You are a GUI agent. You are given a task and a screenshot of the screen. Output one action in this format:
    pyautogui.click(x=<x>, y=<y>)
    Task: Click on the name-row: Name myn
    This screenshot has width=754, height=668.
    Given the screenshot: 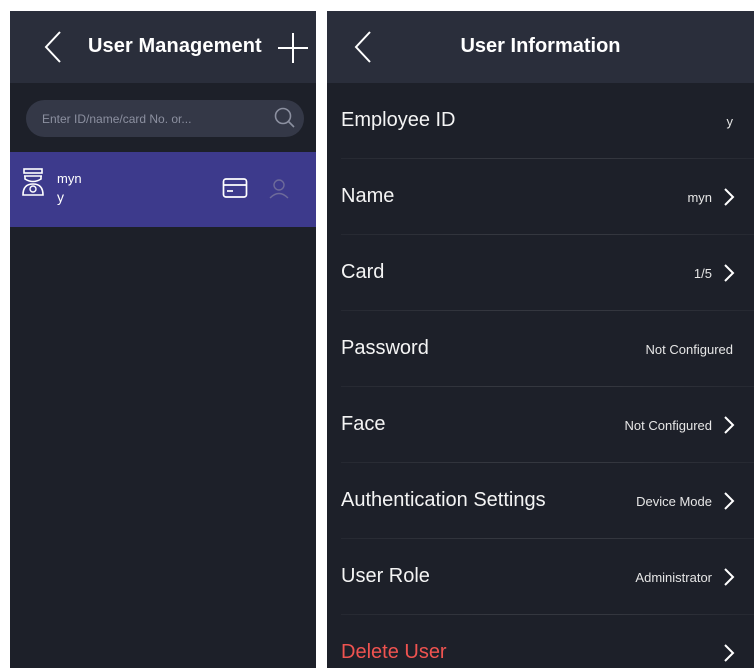 What is the action you would take?
    pyautogui.click(x=540, y=197)
    